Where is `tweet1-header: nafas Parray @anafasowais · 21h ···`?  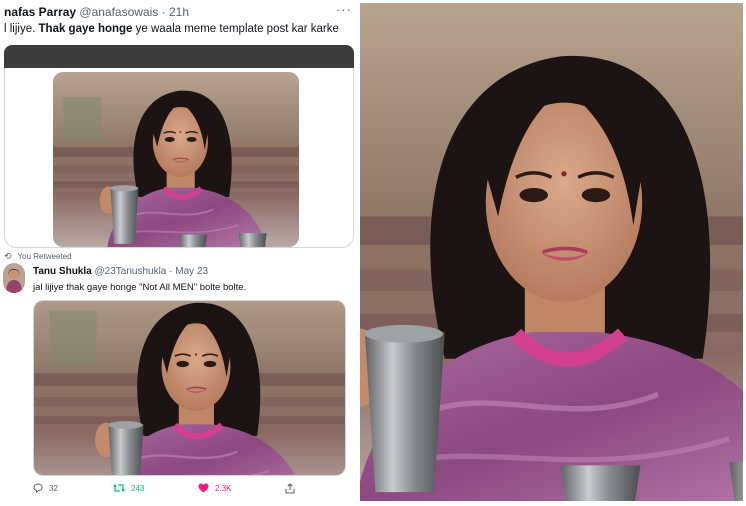
tweet1-header: nafas Parray @anafasowais · 21h ··· is located at coordinates (179, 11).